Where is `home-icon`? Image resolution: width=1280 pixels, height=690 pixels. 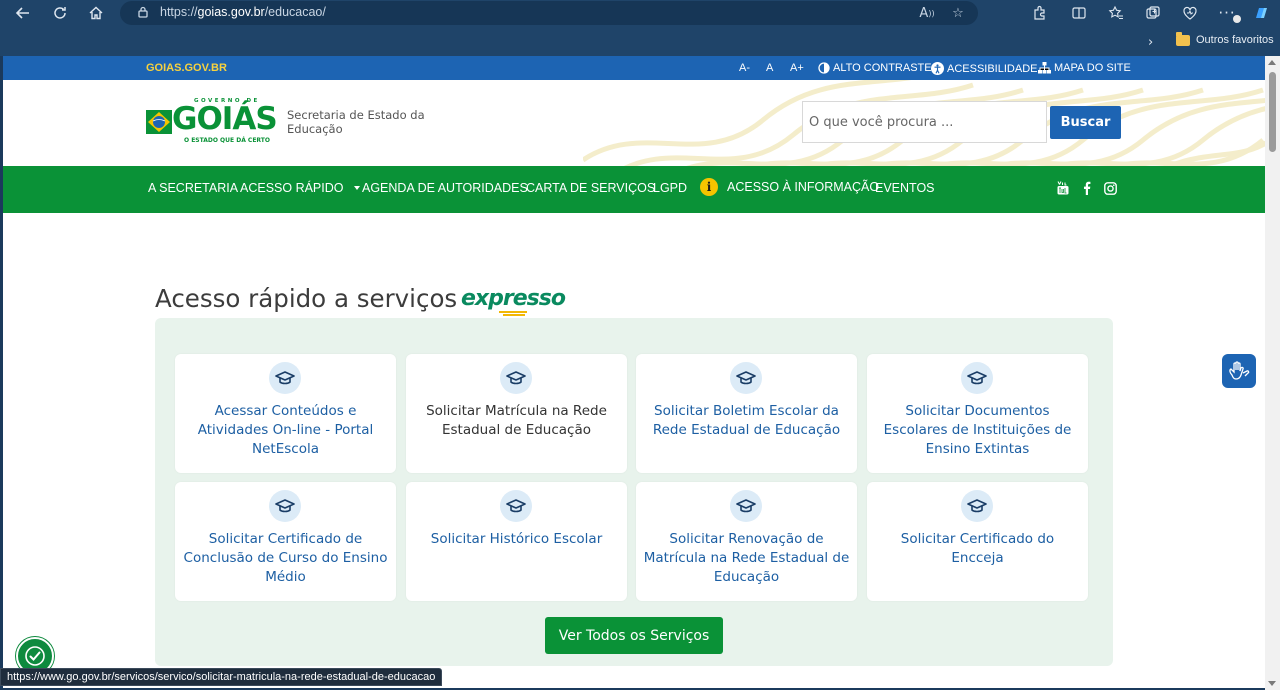
home-icon is located at coordinates (96, 13).